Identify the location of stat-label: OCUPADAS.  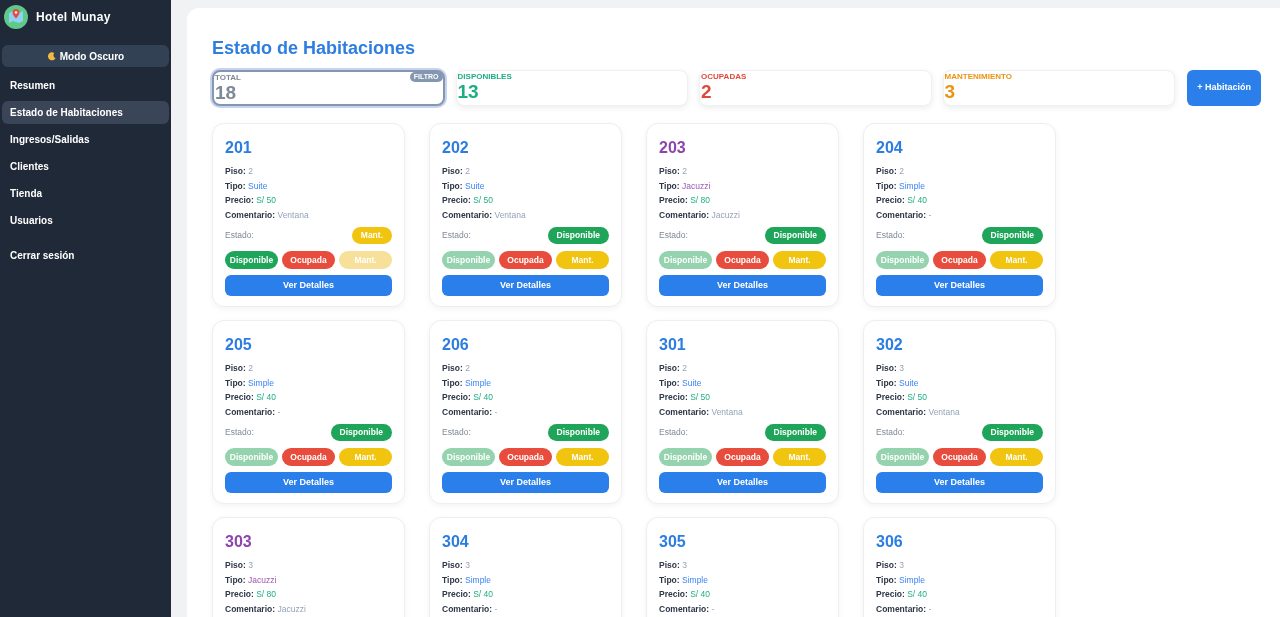
(724, 77).